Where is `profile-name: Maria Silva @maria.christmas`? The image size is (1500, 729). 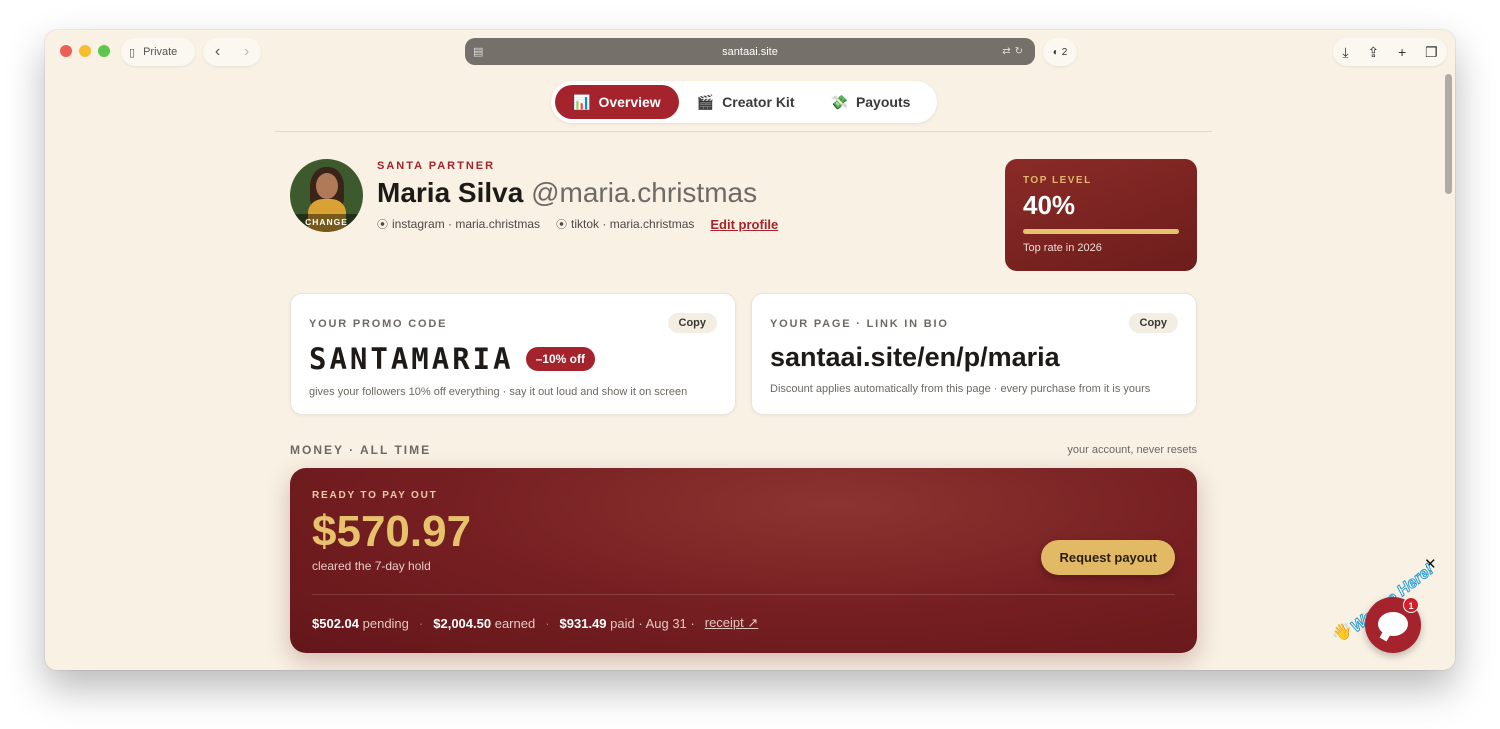 profile-name: Maria Silva @maria.christmas is located at coordinates (567, 193).